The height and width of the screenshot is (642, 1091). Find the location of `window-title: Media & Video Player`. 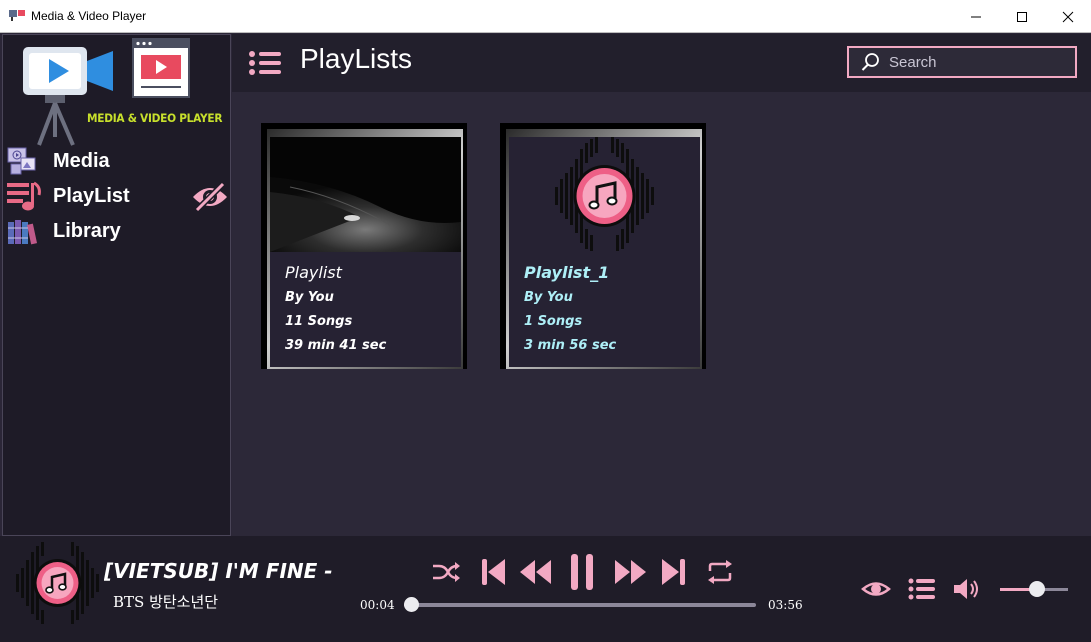

window-title: Media & Video Player is located at coordinates (89, 16).